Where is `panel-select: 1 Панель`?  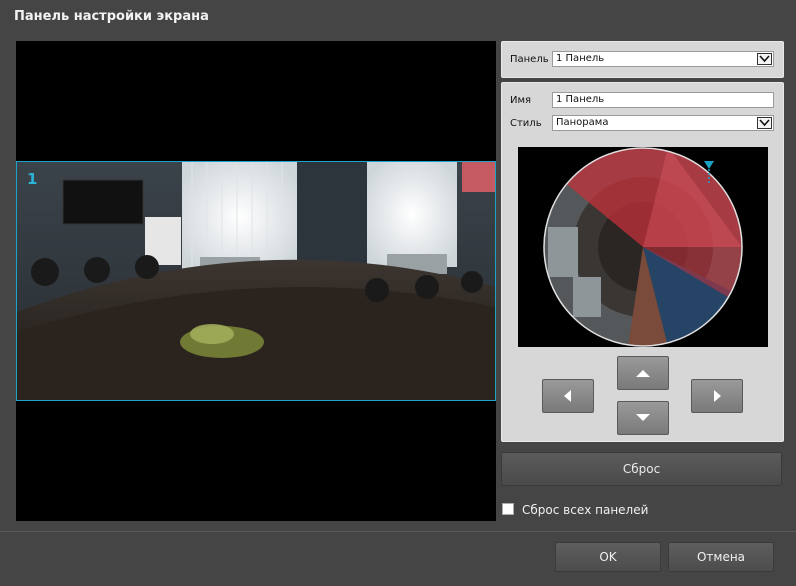 panel-select: 1 Панель is located at coordinates (663, 59).